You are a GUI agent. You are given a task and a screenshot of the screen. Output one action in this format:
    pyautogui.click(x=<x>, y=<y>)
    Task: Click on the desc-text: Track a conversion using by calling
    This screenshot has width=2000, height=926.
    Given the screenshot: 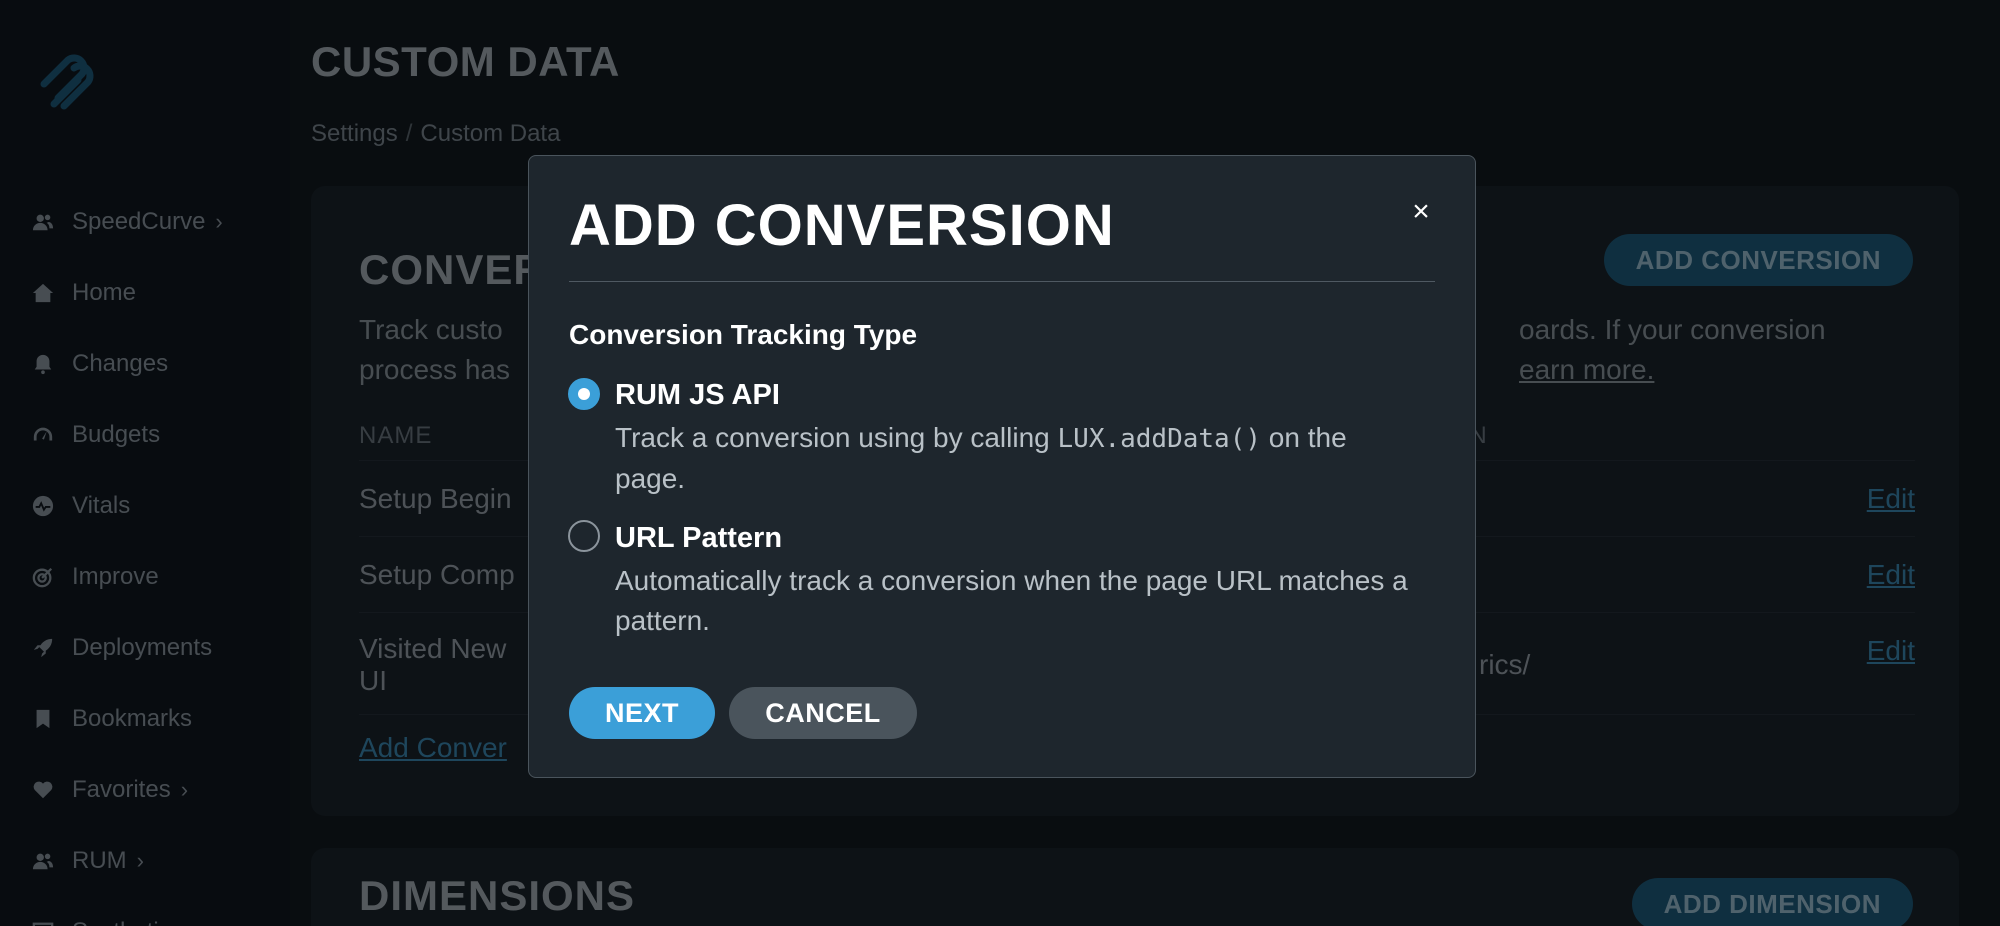 What is the action you would take?
    pyautogui.click(x=836, y=437)
    